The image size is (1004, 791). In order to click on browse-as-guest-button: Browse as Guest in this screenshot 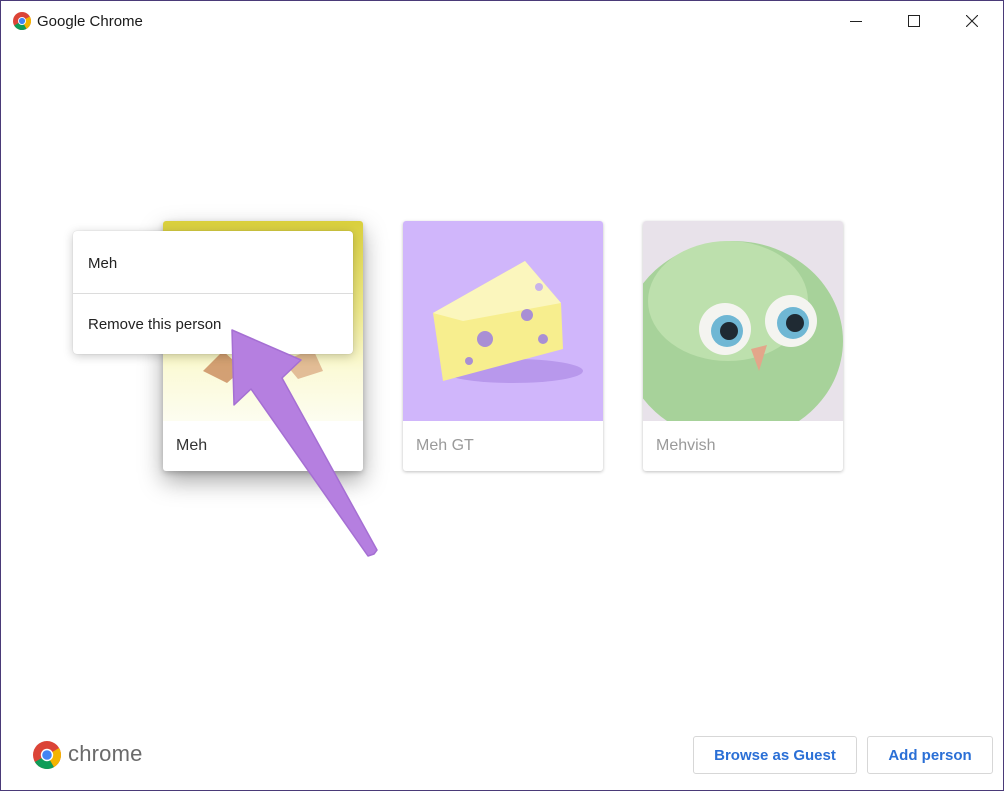, I will do `click(775, 755)`.